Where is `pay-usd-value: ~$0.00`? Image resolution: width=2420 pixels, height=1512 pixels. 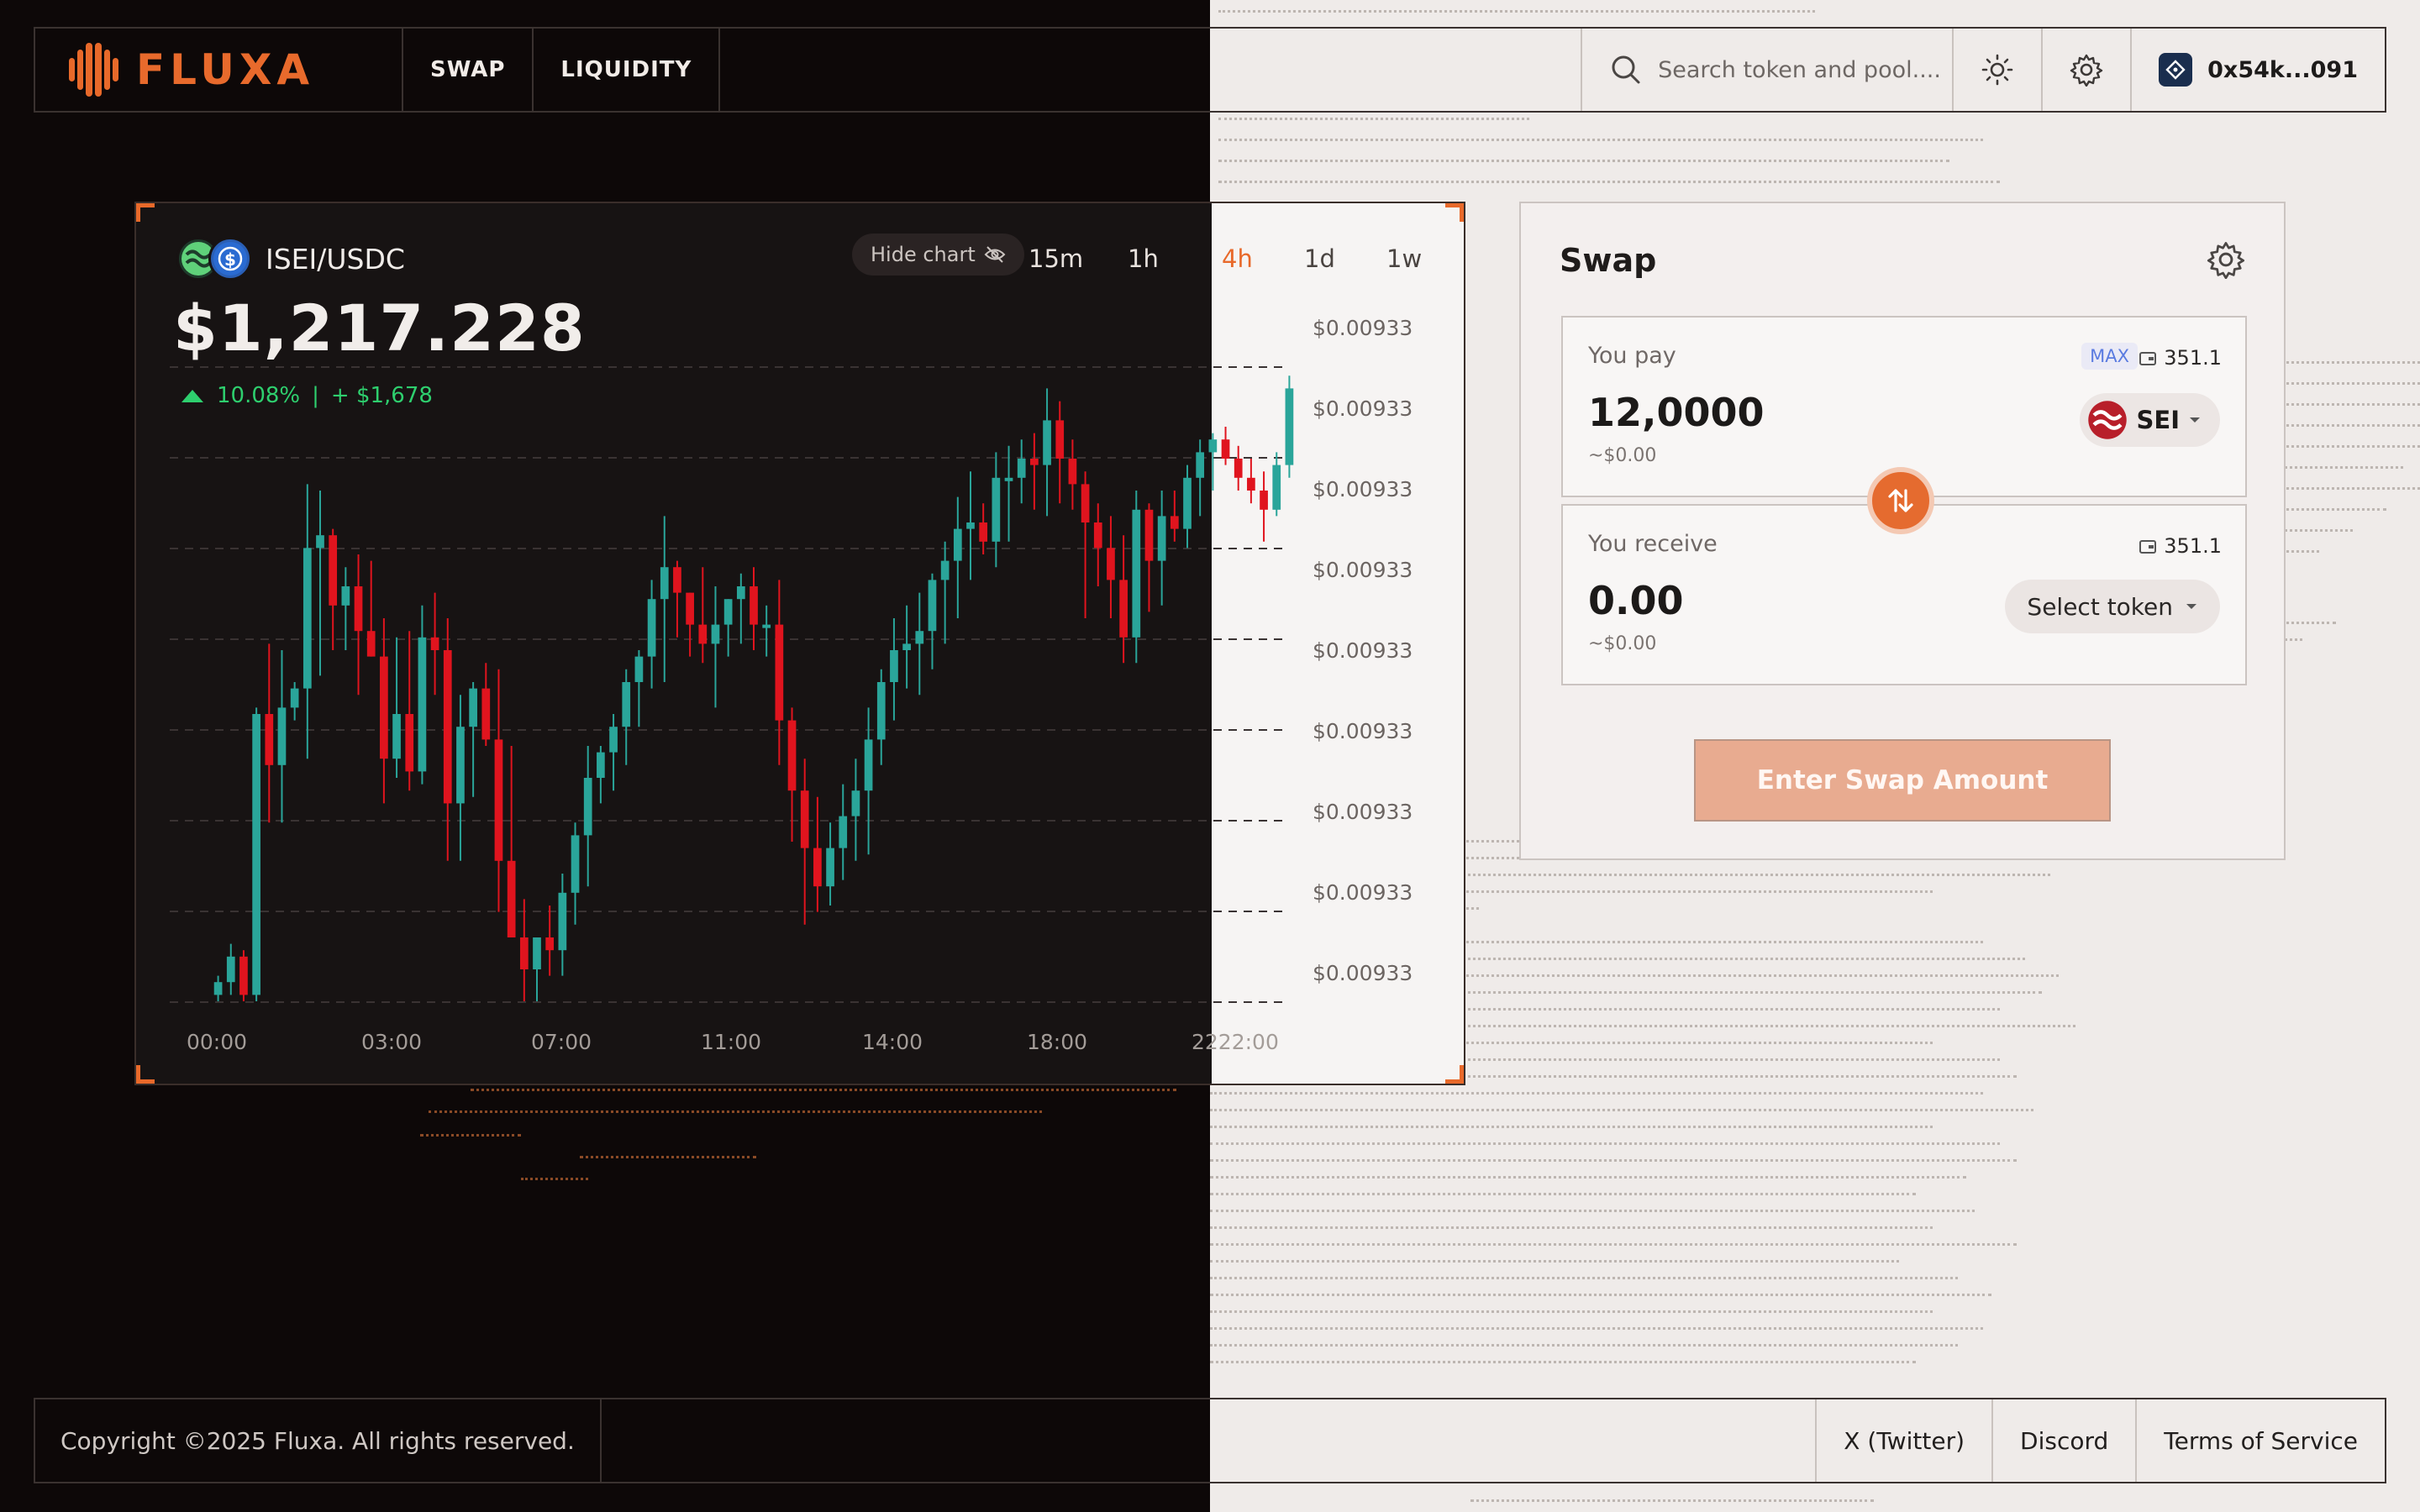
pay-usd-value: ~$0.00 is located at coordinates (1622, 455).